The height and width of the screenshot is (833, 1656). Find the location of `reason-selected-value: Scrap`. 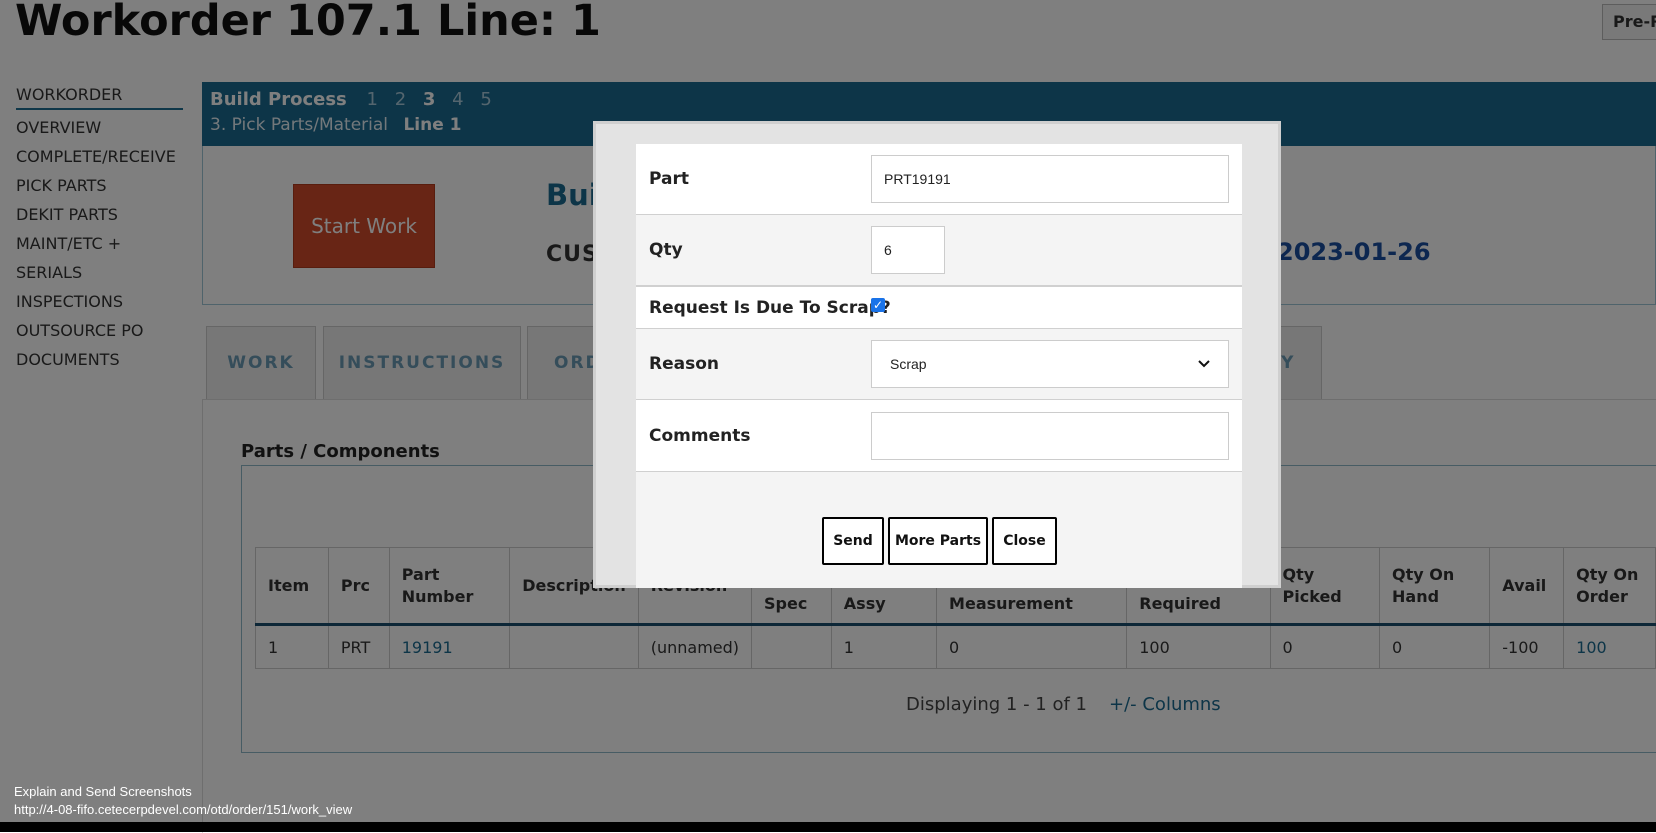

reason-selected-value: Scrap is located at coordinates (908, 364).